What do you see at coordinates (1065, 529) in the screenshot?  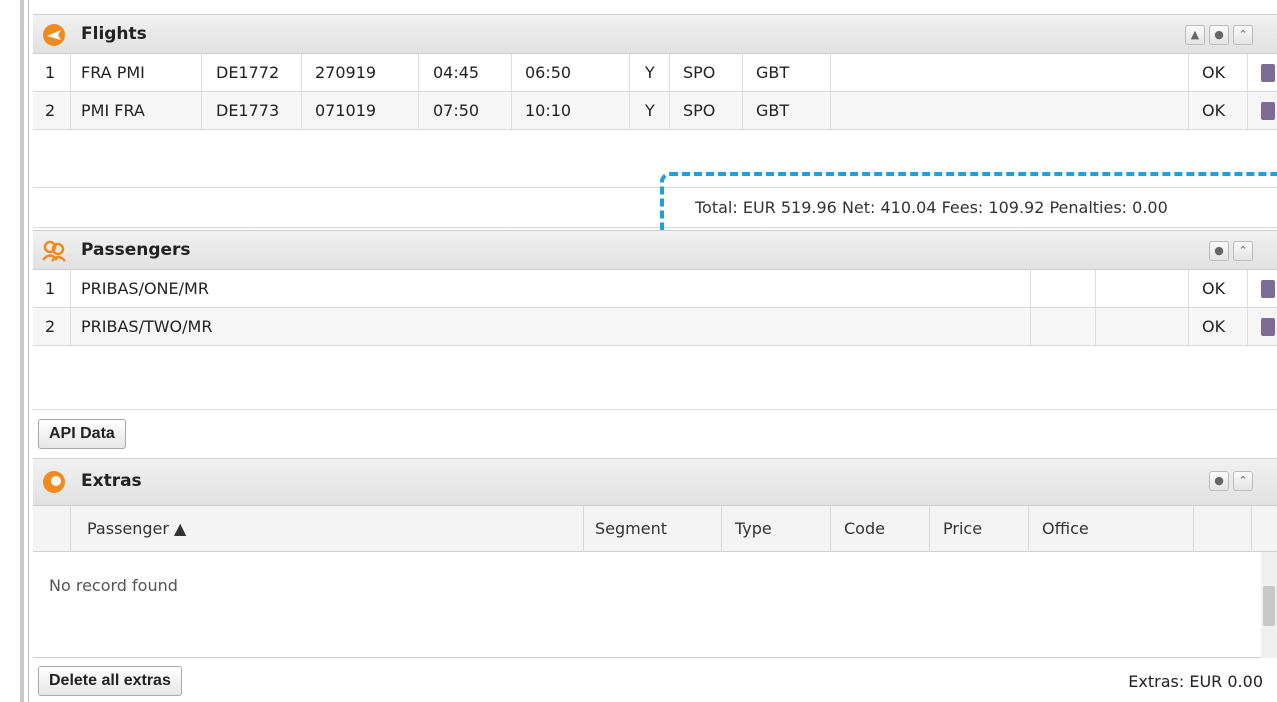 I see `column-office: Office` at bounding box center [1065, 529].